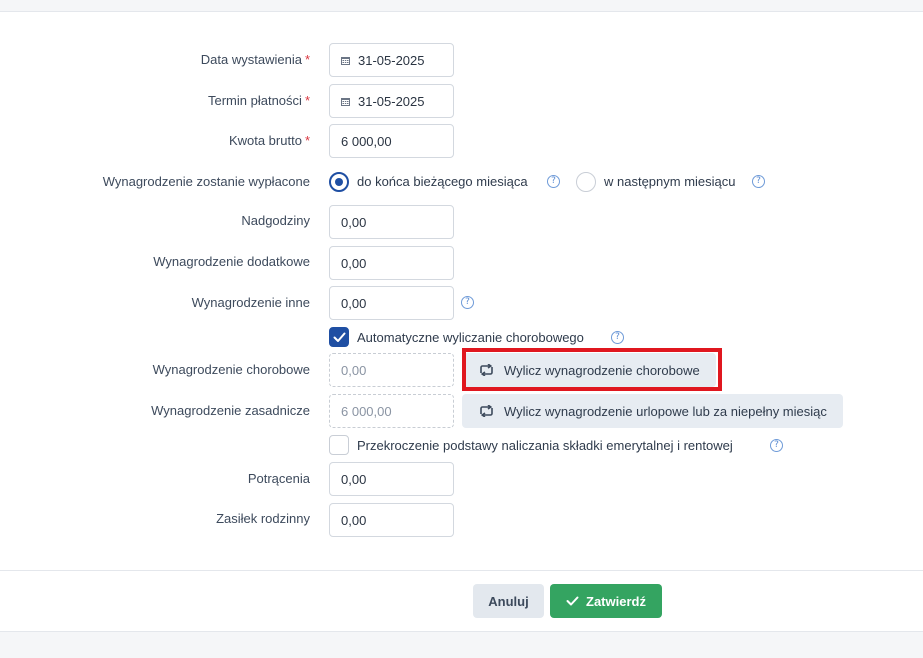 This screenshot has height=658, width=923. I want to click on termin-platnosci-label: Termin płatności *, so click(259, 100).